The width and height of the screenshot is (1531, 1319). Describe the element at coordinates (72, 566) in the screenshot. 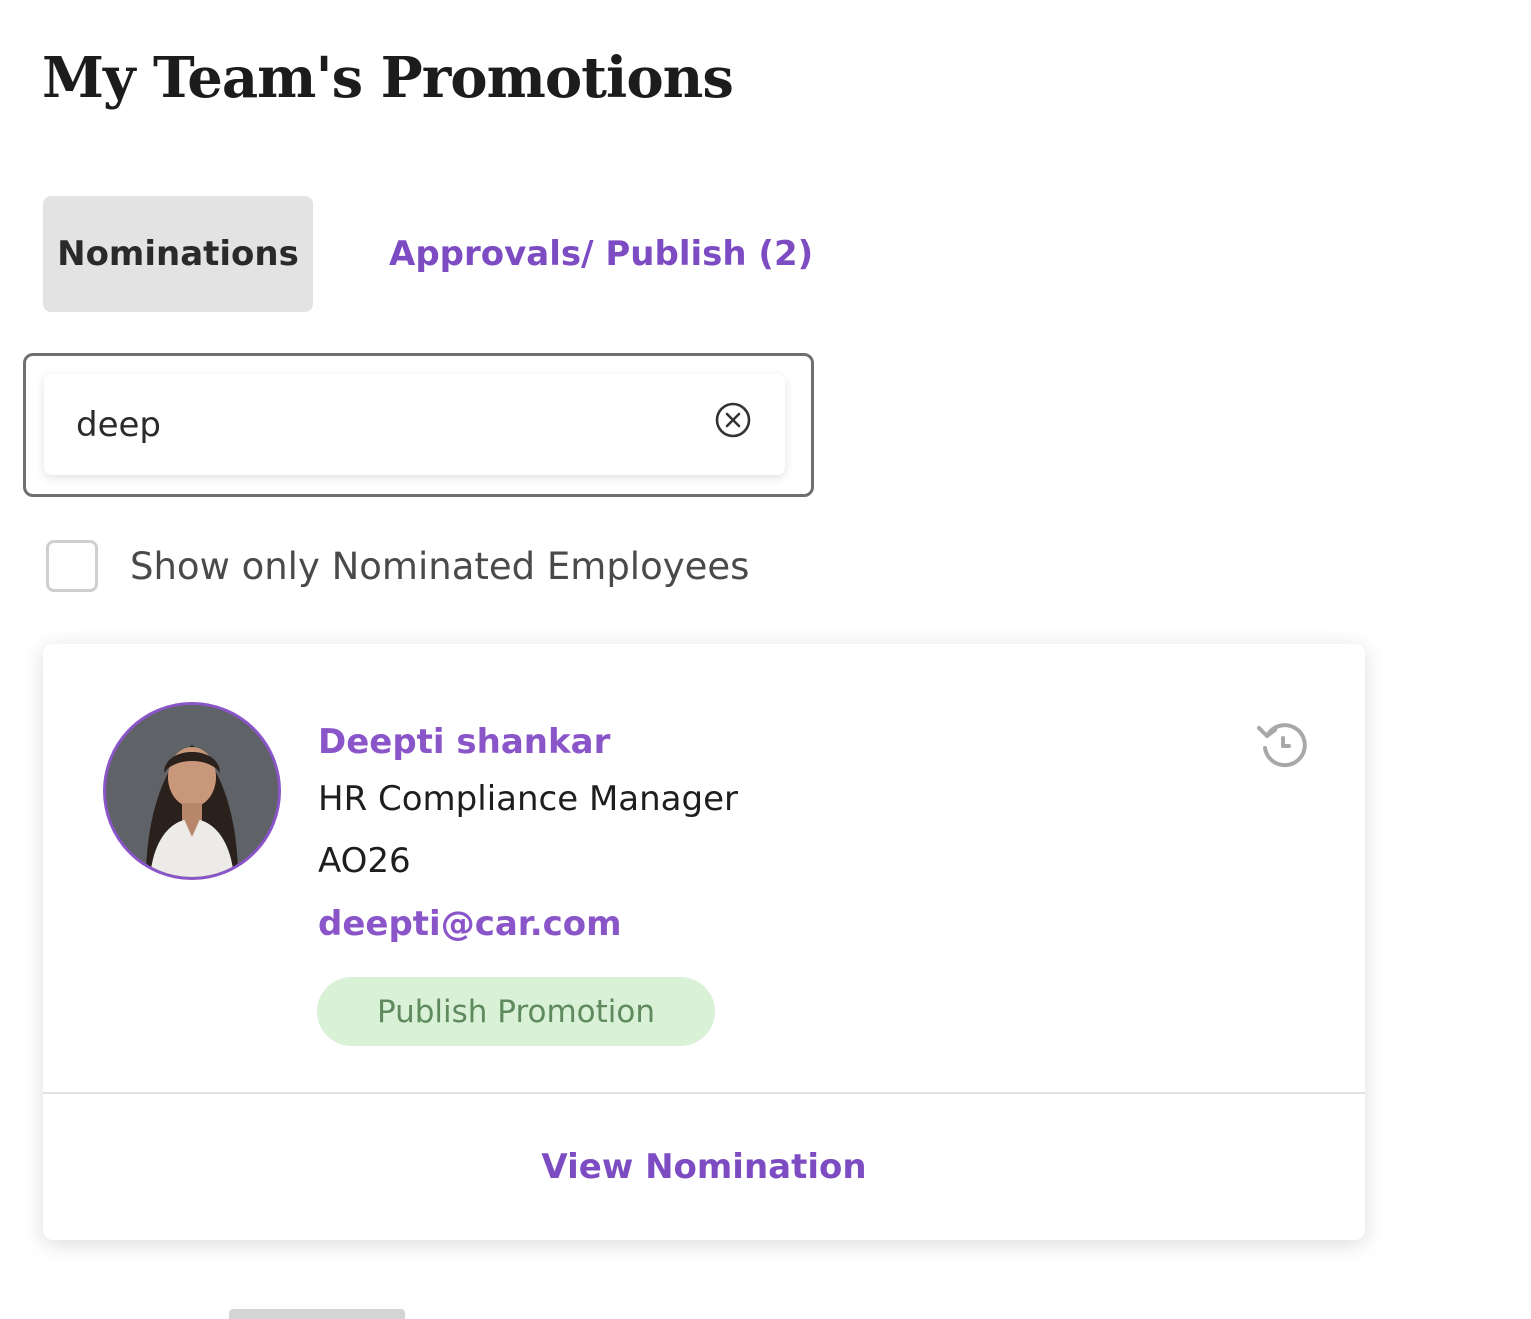

I see `nominated-only-checkbox` at that location.